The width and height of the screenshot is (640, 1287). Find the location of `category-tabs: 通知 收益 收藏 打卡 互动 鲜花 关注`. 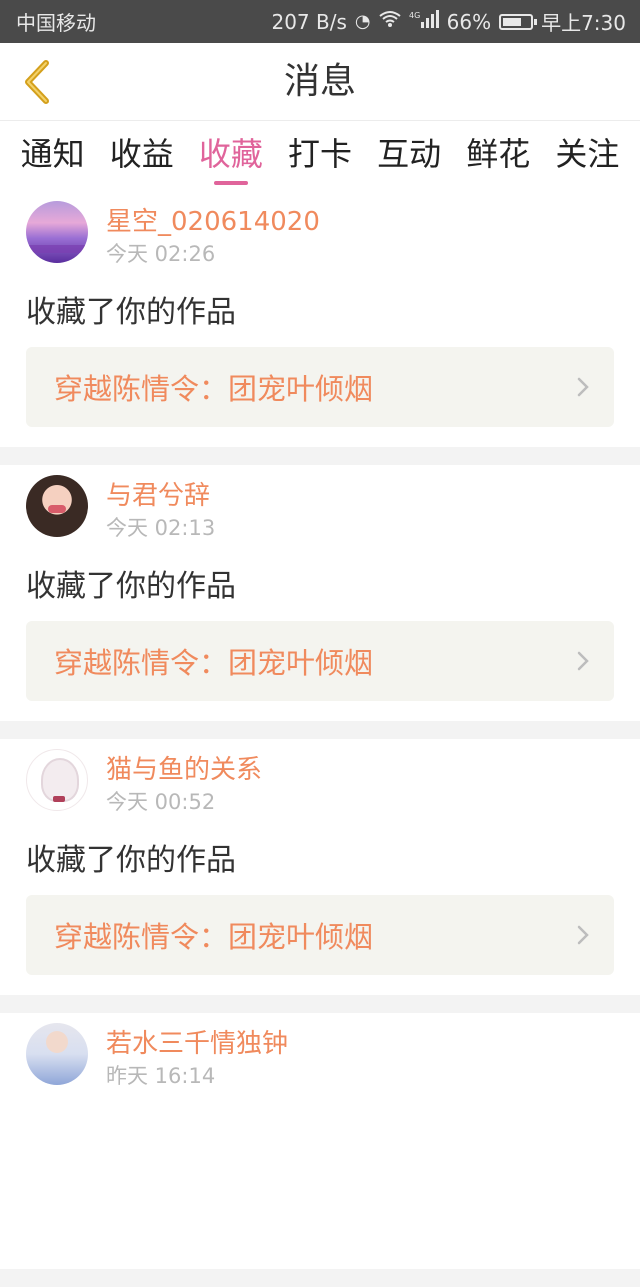

category-tabs: 通知 收益 收藏 打卡 互动 鲜花 关注 is located at coordinates (320, 156).